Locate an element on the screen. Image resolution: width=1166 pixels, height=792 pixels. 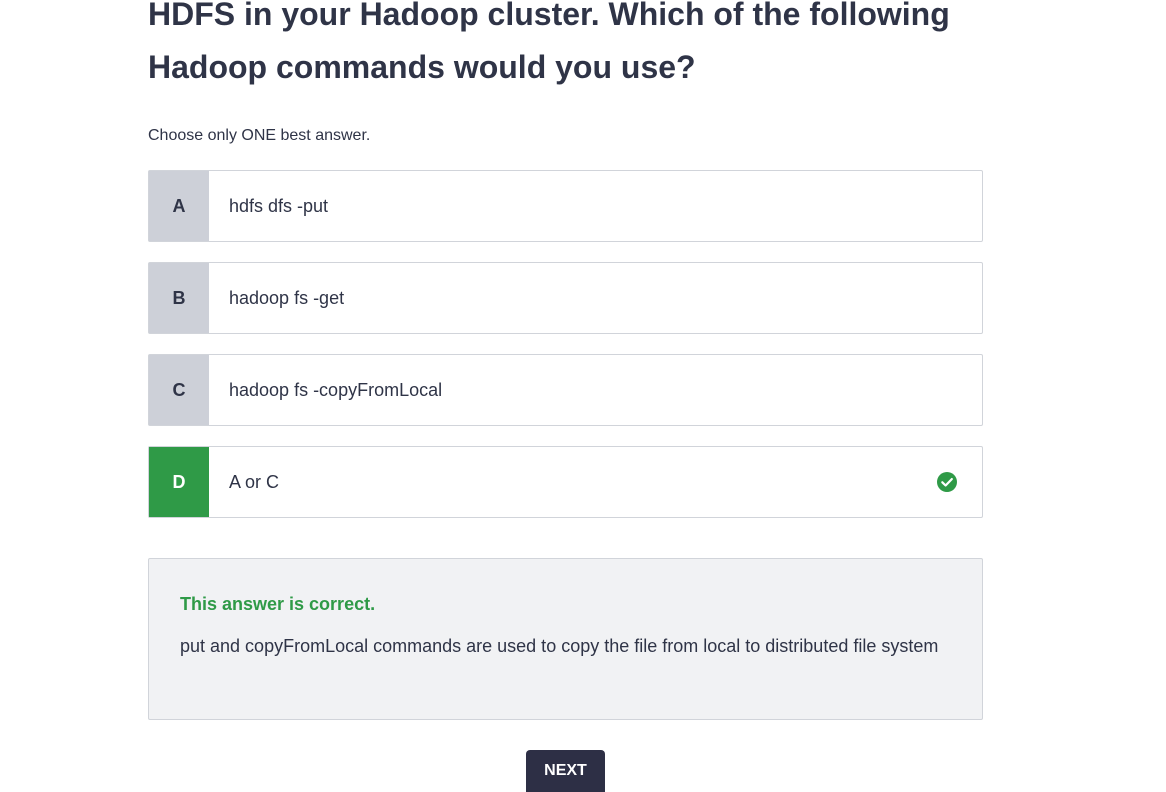
option-c: C hadoop fs -copyFromLocal is located at coordinates (565, 390).